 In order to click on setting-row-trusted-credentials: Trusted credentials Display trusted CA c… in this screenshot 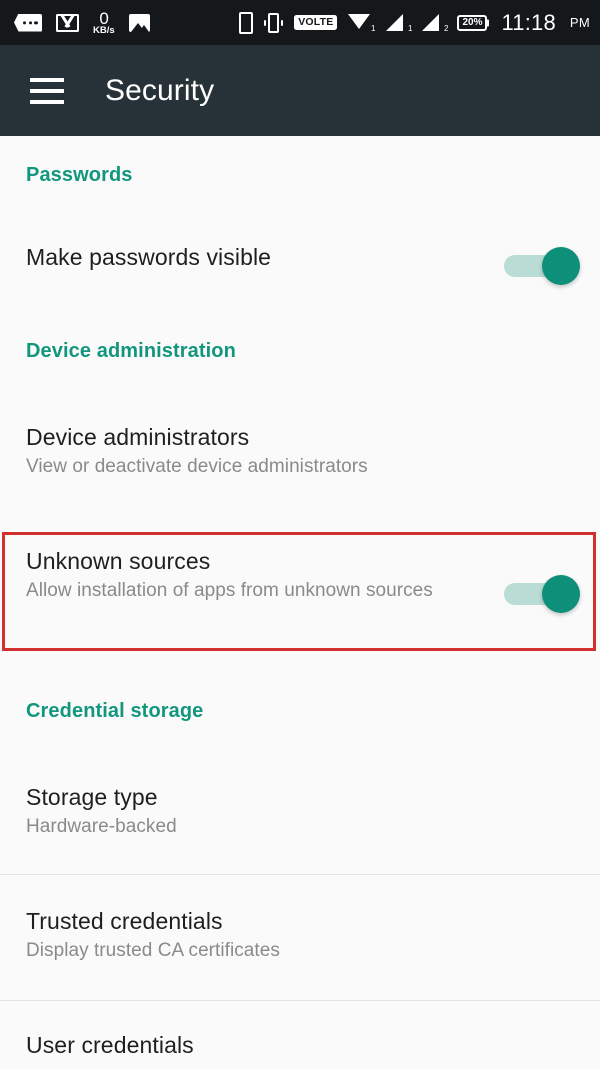, I will do `click(300, 936)`.